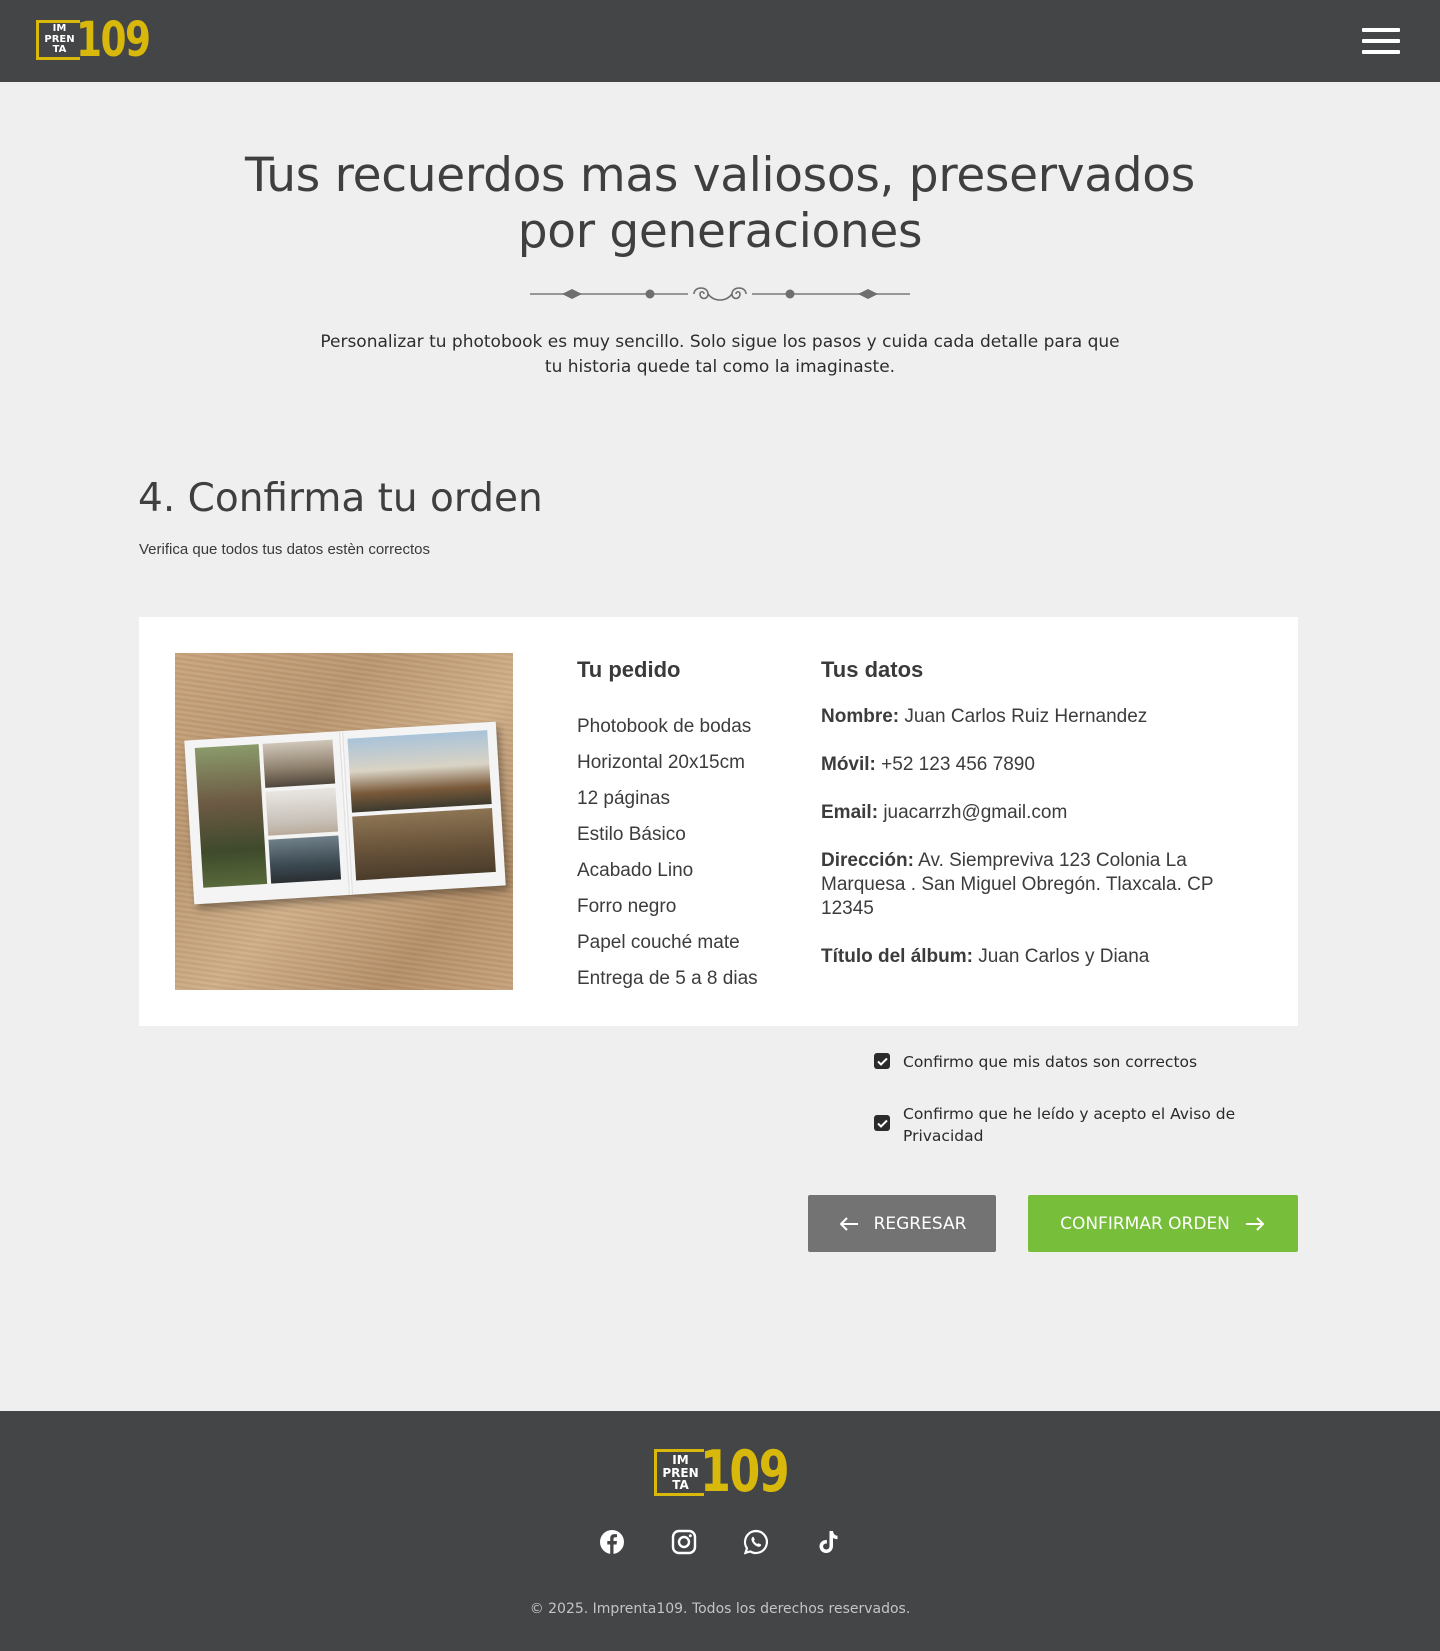 The height and width of the screenshot is (1651, 1440). I want to click on hamburger-menu-icon, so click(1381, 41).